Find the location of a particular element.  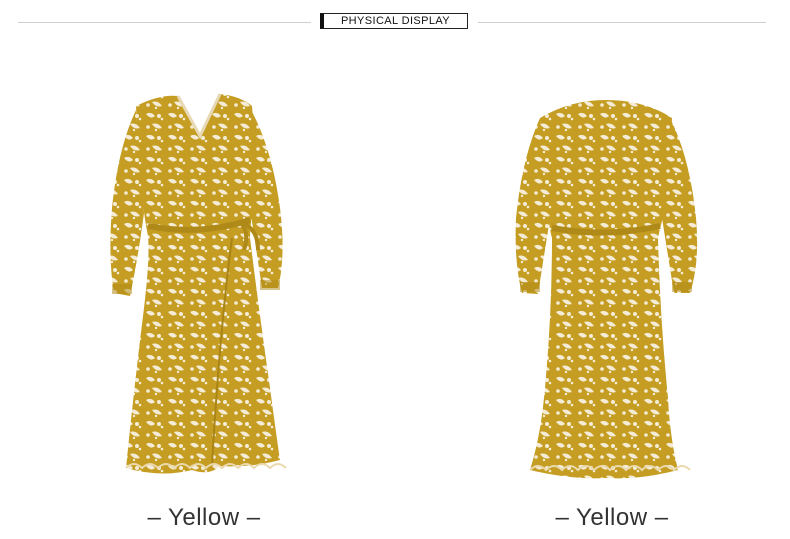

section-title: PHYSICAL DISPLAY is located at coordinates (394, 21).